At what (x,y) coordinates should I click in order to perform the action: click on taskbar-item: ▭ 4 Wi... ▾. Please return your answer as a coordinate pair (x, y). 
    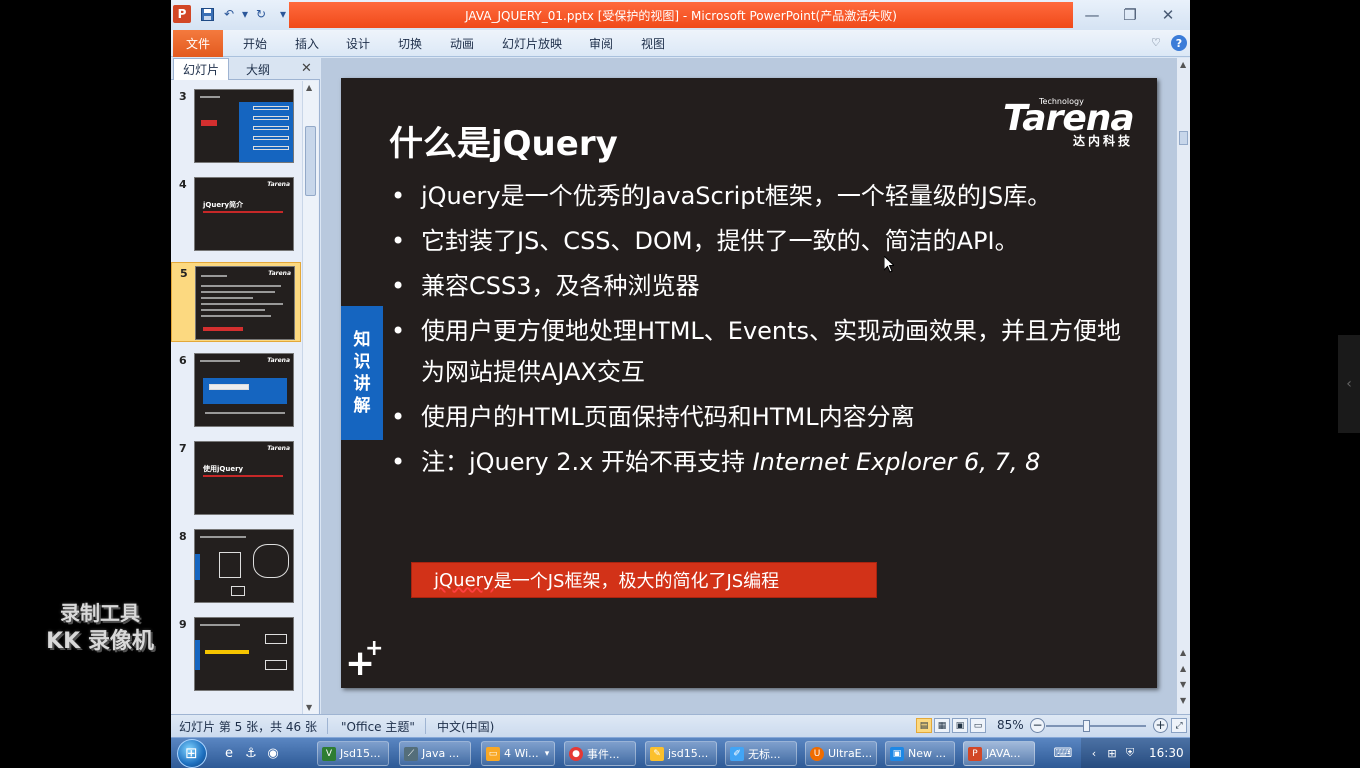
    Looking at the image, I should click on (518, 753).